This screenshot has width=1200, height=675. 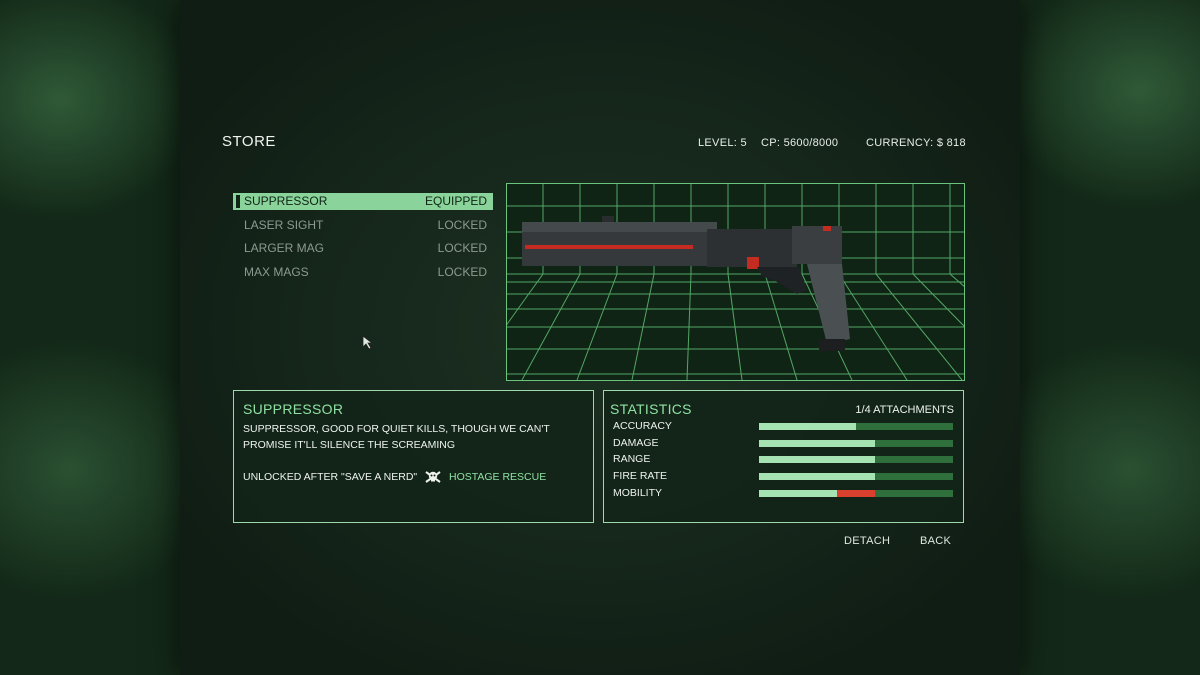 I want to click on attachments-count: 1/4 ATTACHMENTS, so click(x=904, y=410).